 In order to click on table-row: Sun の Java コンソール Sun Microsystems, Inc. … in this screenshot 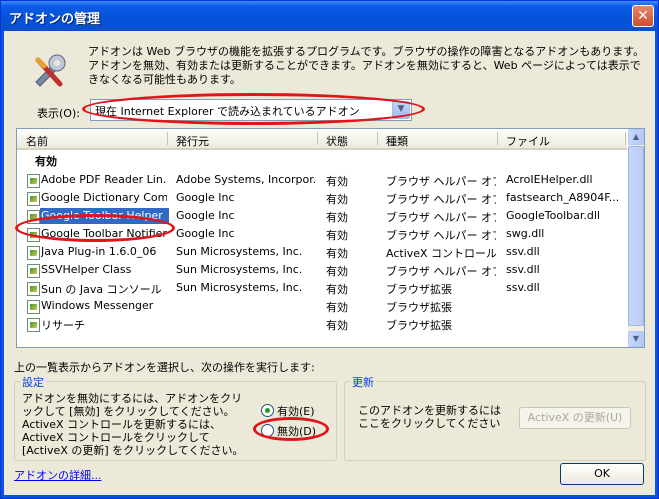, I will do `click(322, 288)`.